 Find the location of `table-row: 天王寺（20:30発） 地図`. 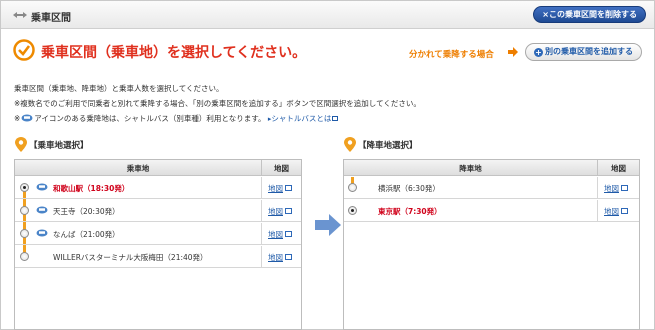

table-row: 天王寺（20:30発） 地図 is located at coordinates (158, 211).